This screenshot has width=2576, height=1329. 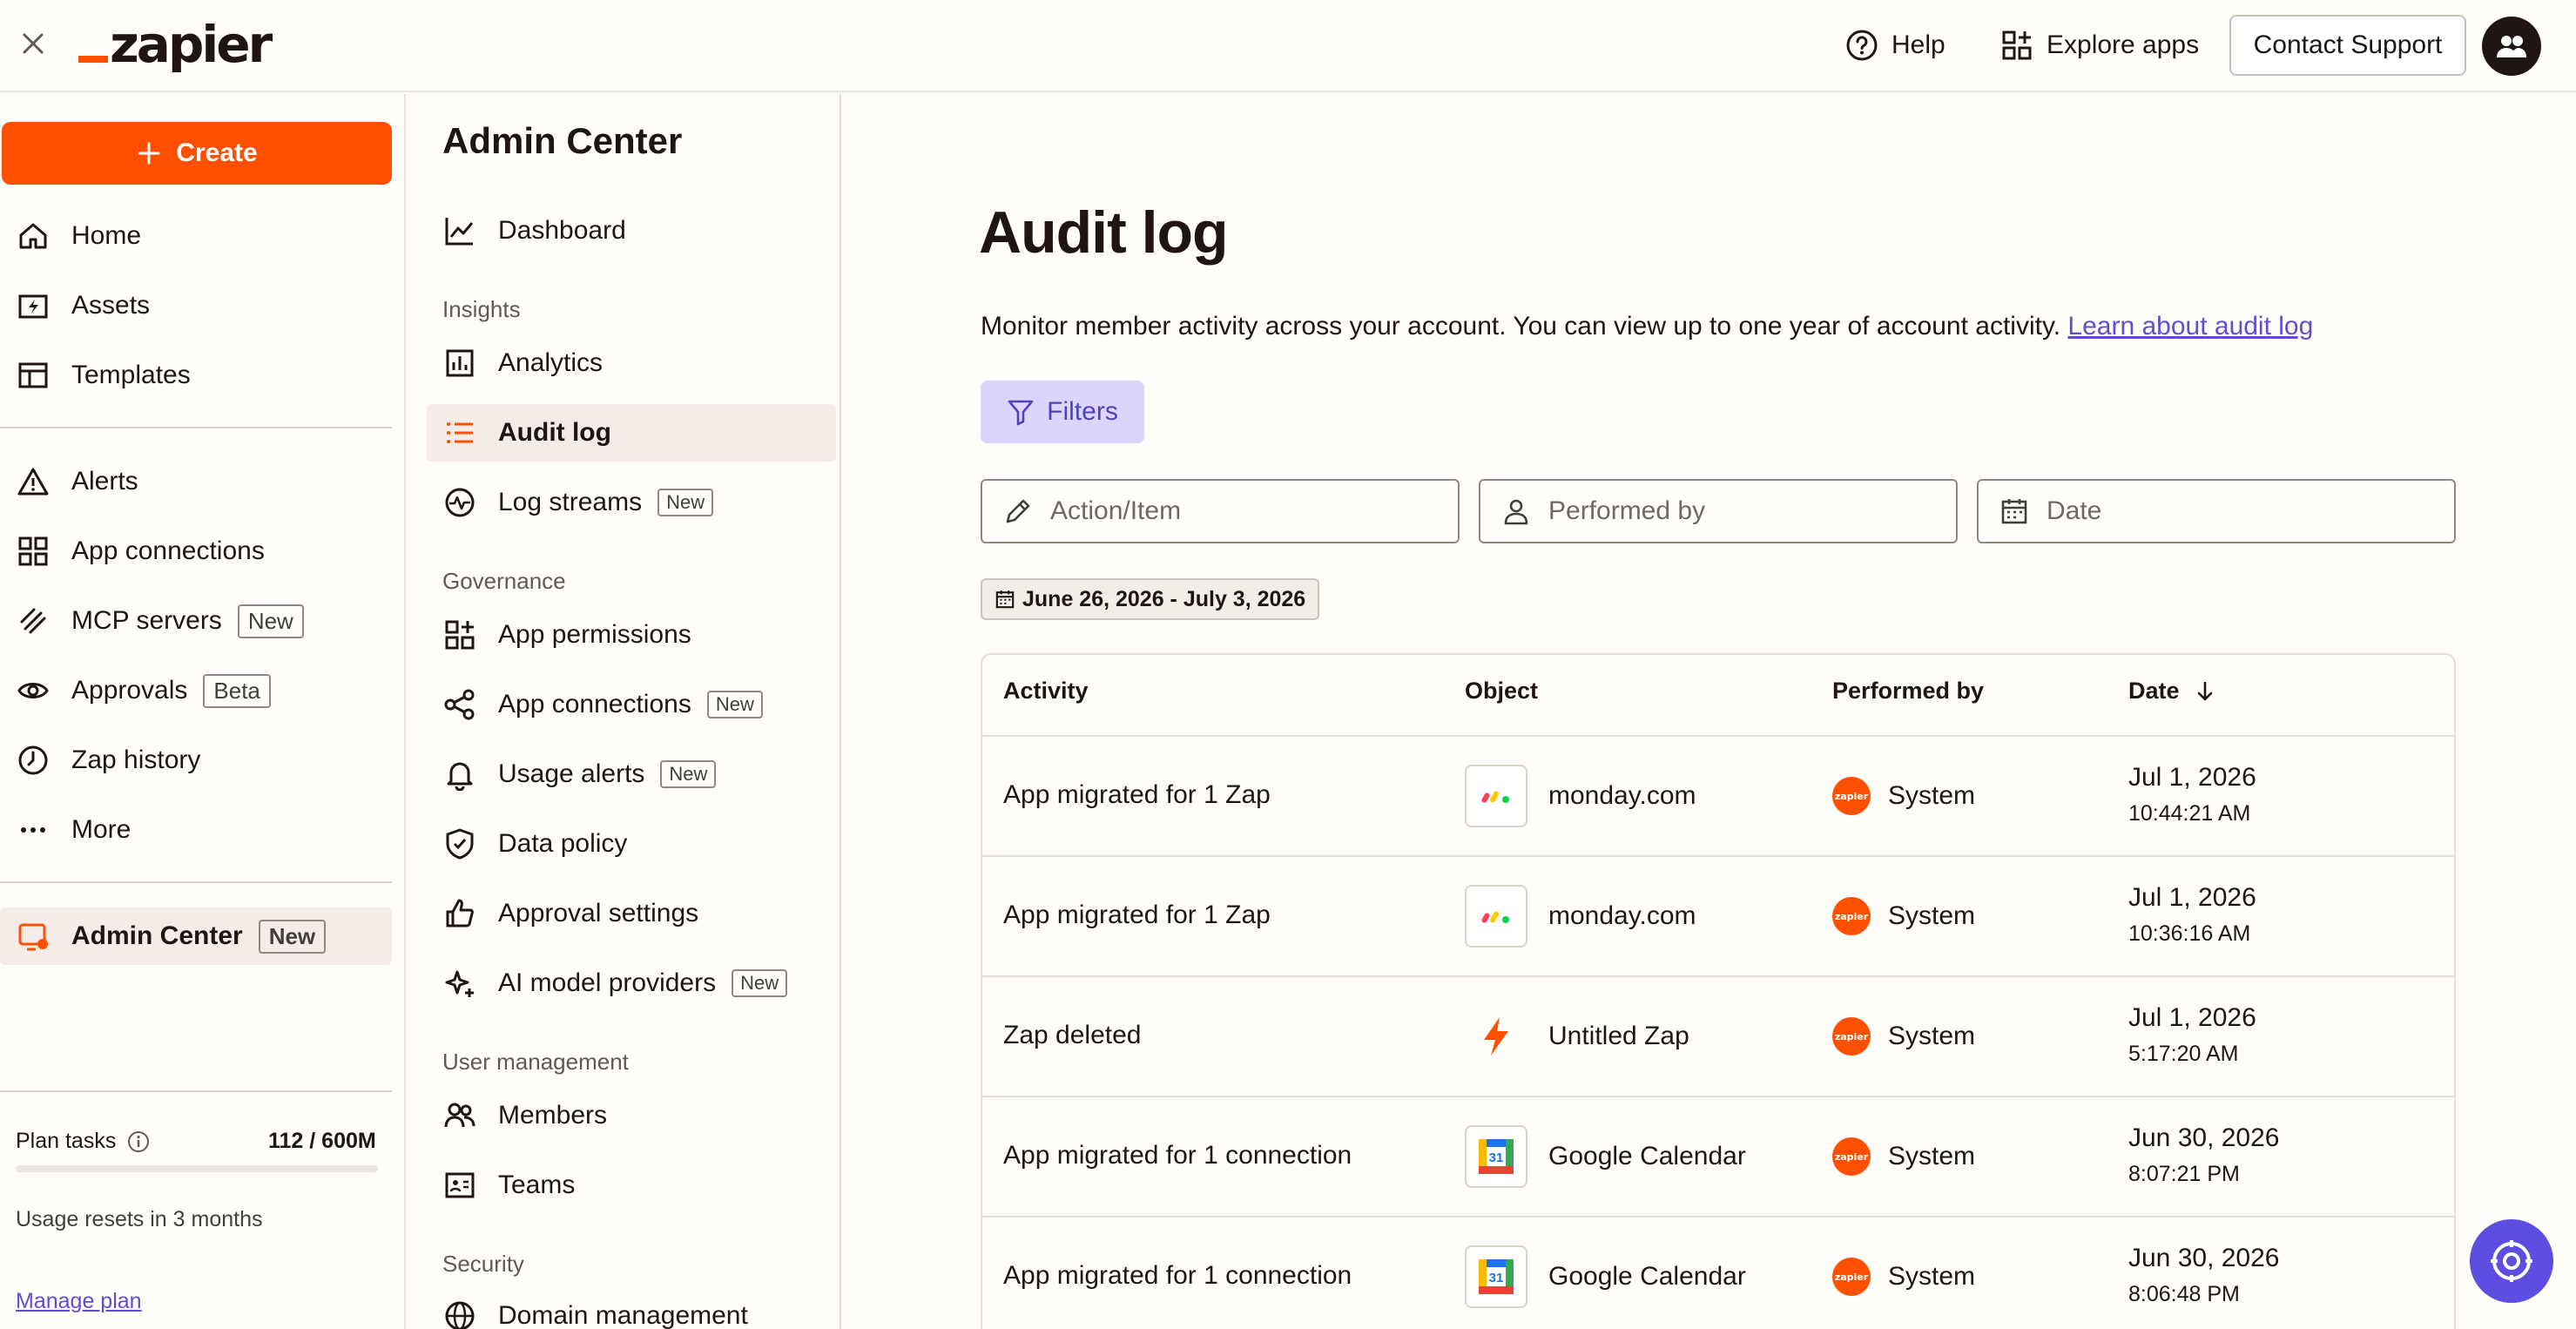 I want to click on admin-item-label: Dashboard, so click(x=562, y=230).